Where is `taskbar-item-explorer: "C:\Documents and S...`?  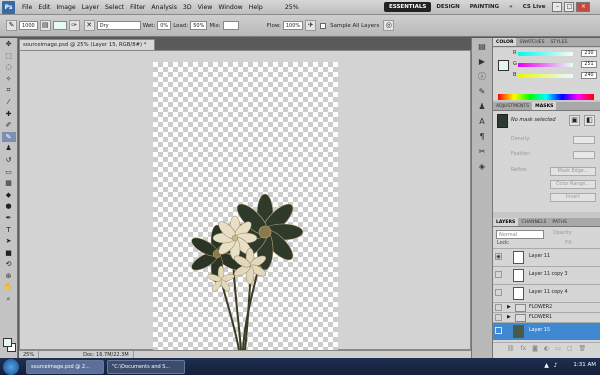 taskbar-item-explorer: "C:\Documents and S... is located at coordinates (146, 366).